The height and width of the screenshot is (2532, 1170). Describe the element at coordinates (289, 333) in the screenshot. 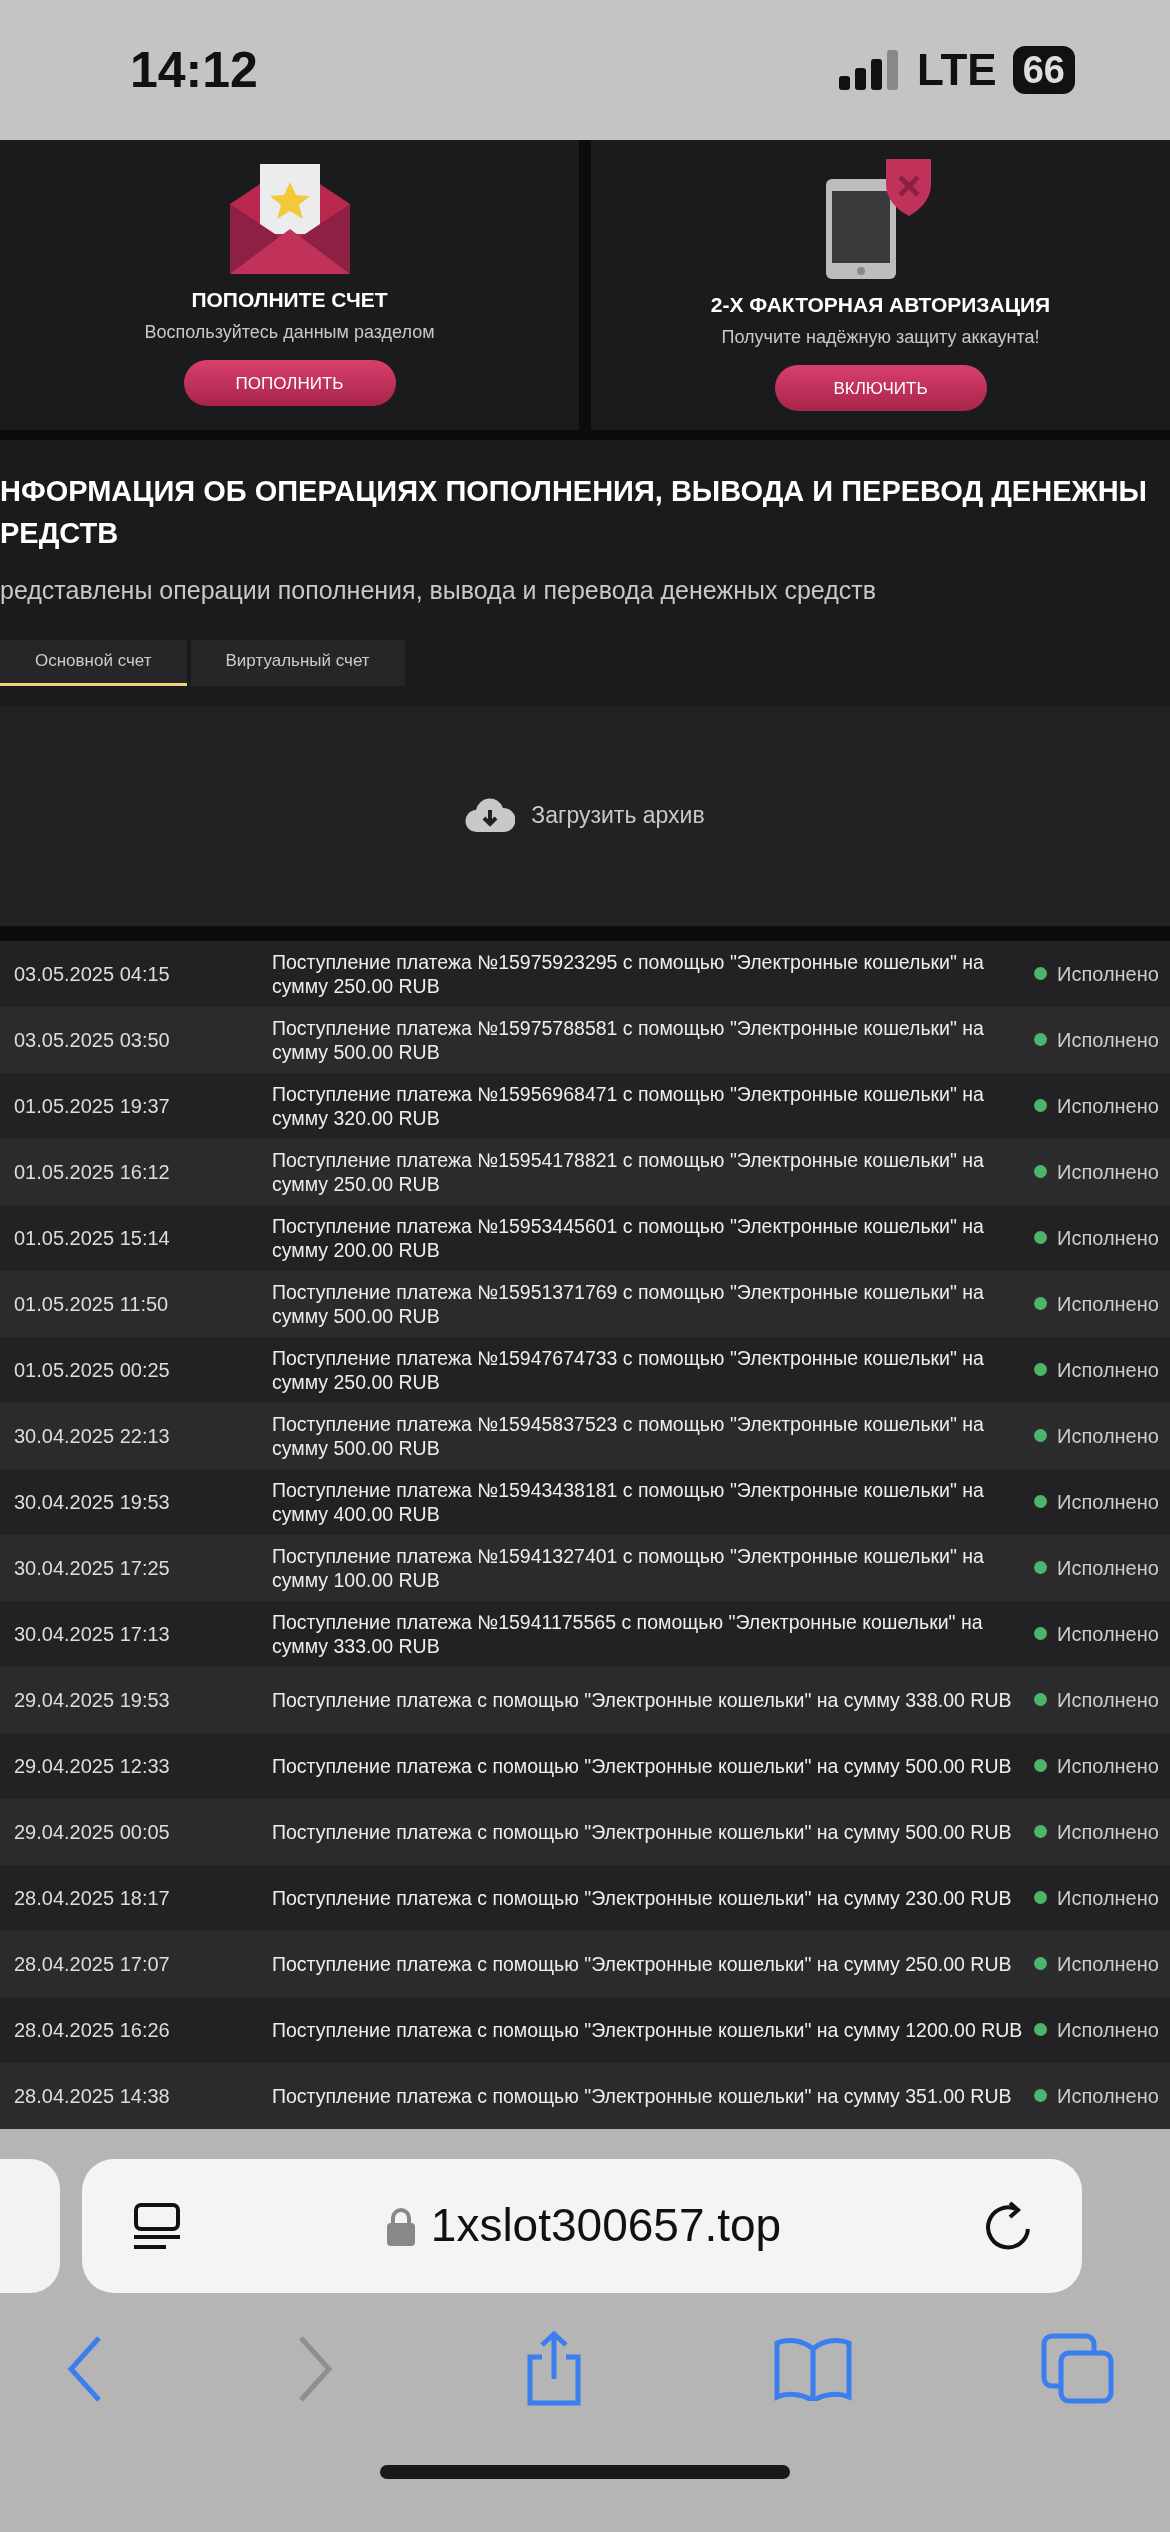

I see `card-text: Воспользуйтесь данным разделом` at that location.